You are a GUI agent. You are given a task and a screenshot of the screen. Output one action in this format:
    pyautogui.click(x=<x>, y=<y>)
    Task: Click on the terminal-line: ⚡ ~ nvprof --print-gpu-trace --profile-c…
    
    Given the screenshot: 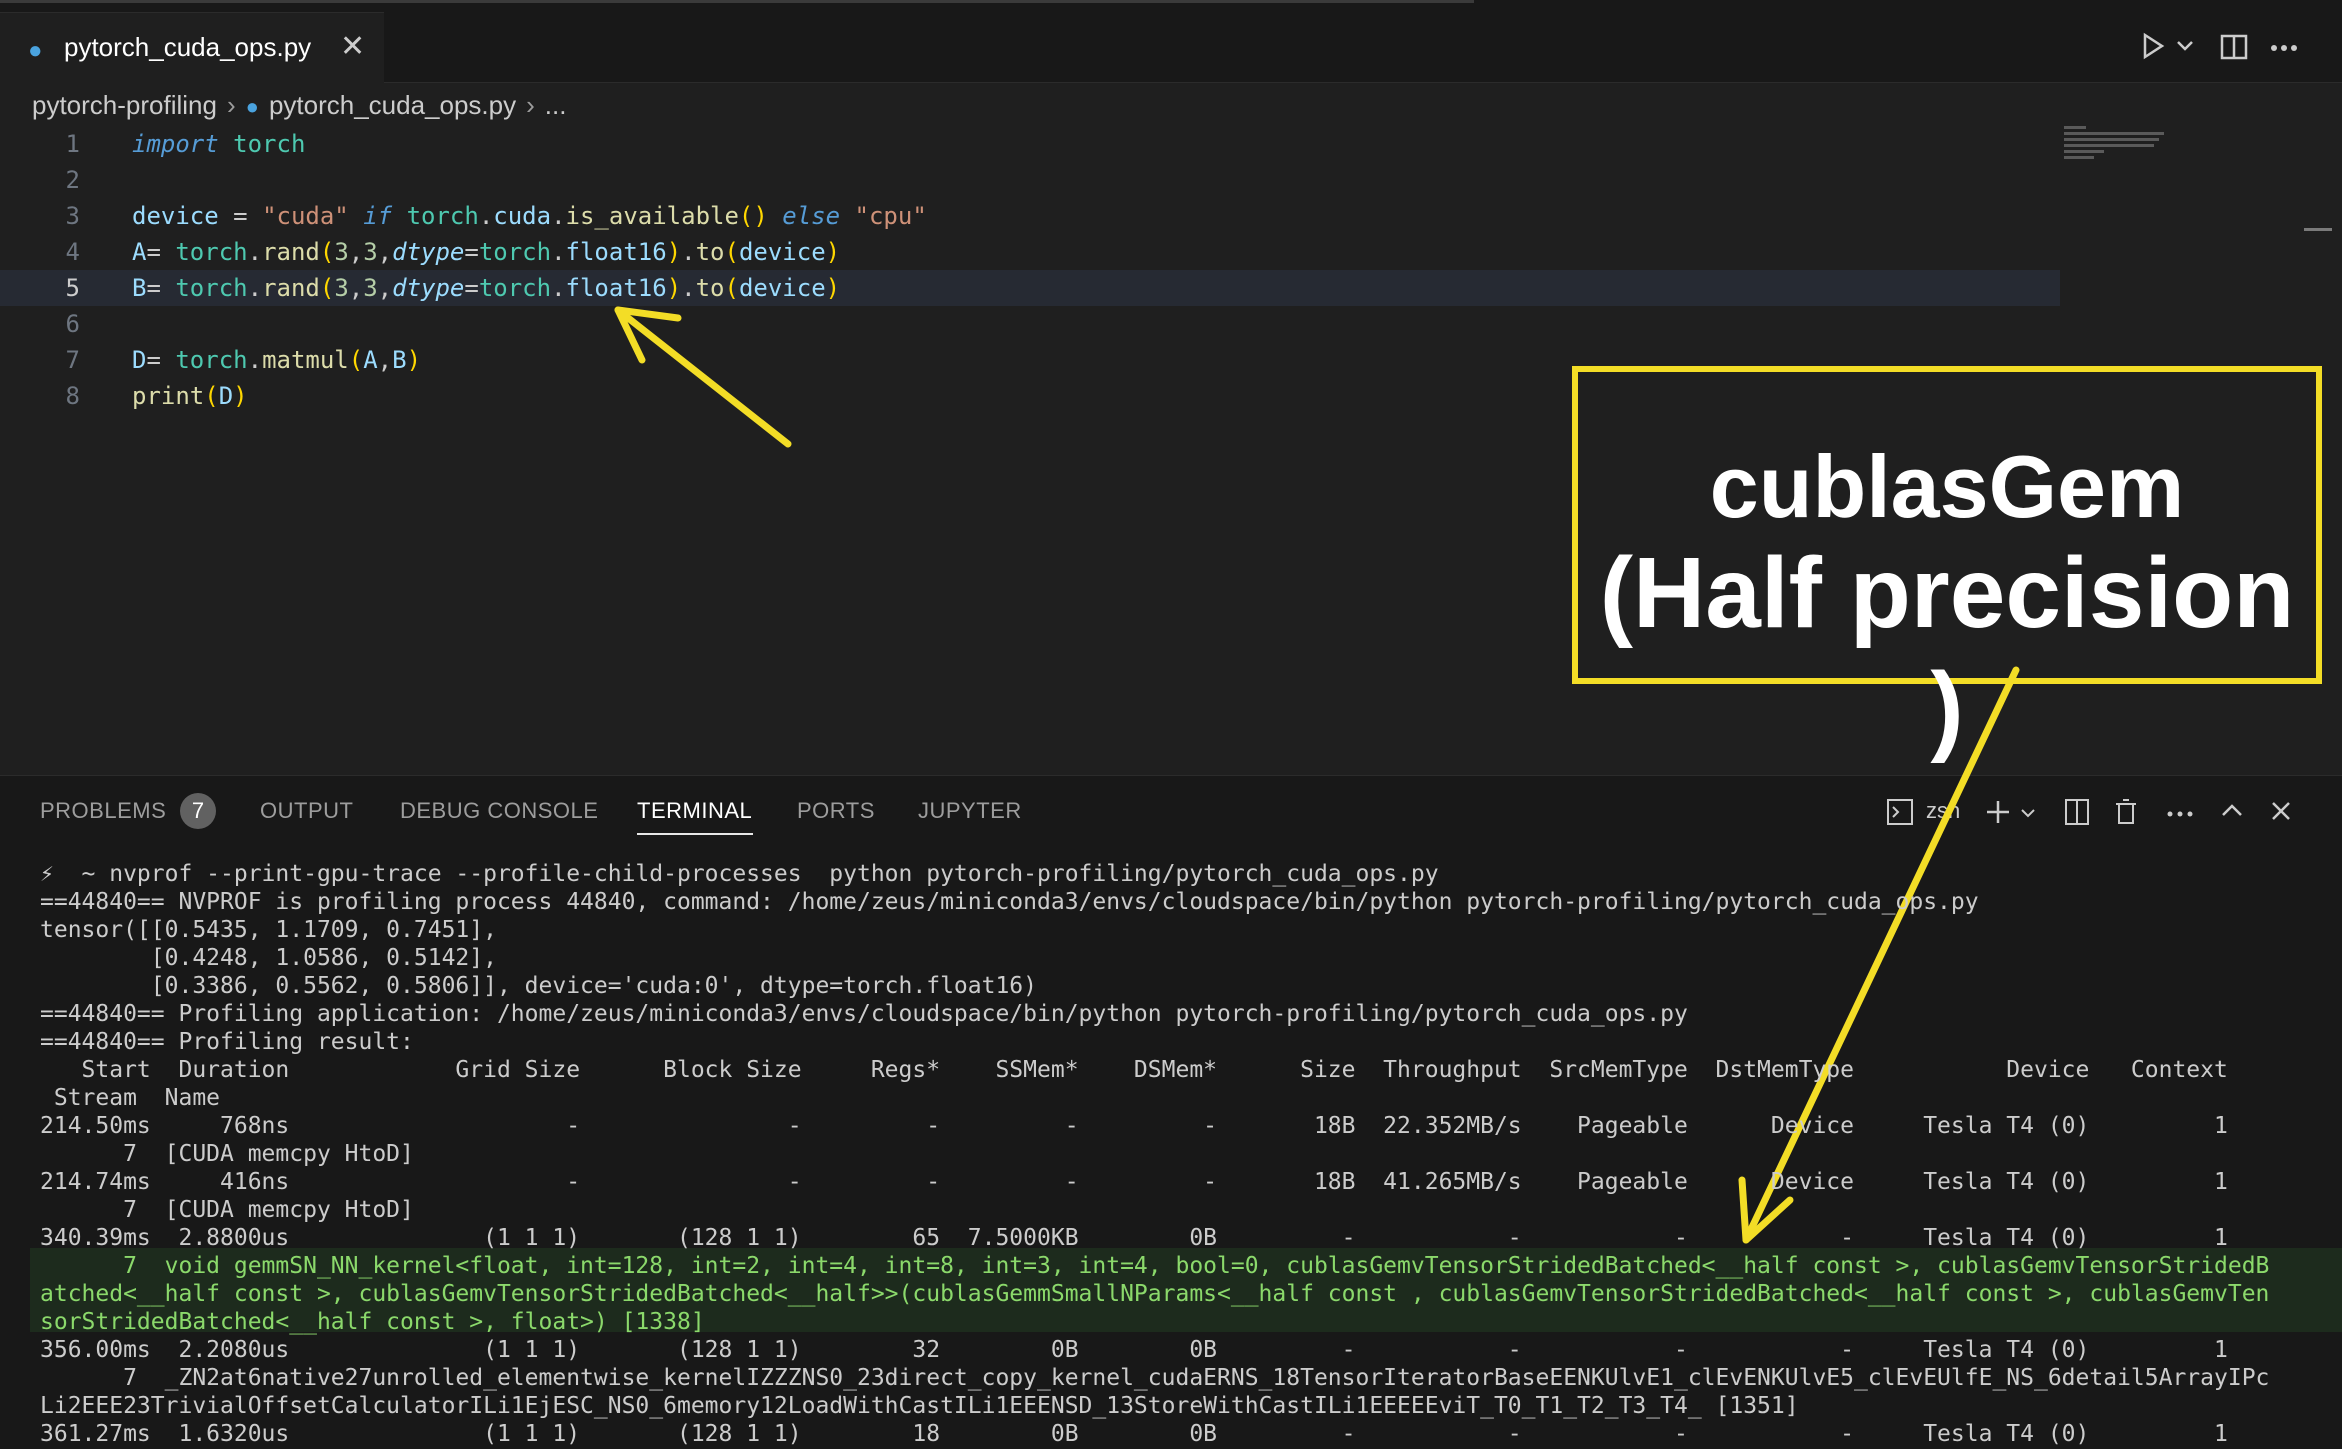 What is the action you would take?
    pyautogui.click(x=739, y=874)
    